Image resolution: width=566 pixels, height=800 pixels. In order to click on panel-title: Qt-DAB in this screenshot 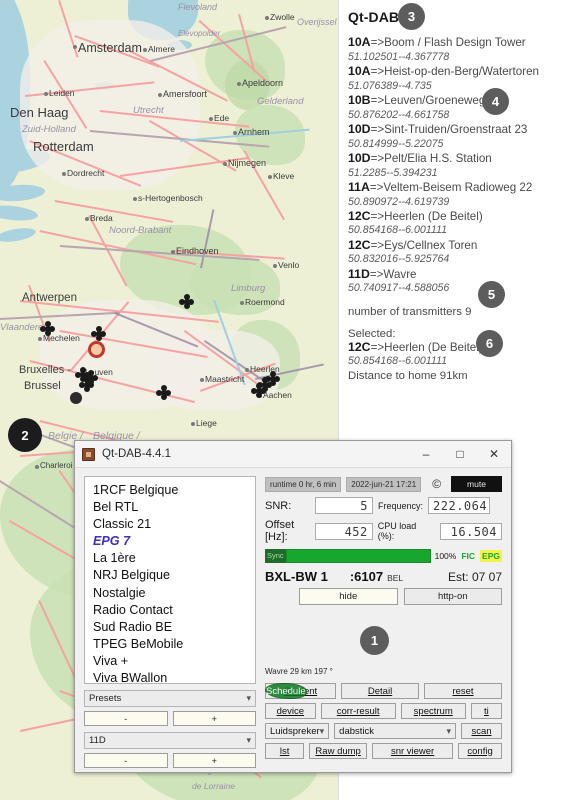, I will do `click(374, 17)`.